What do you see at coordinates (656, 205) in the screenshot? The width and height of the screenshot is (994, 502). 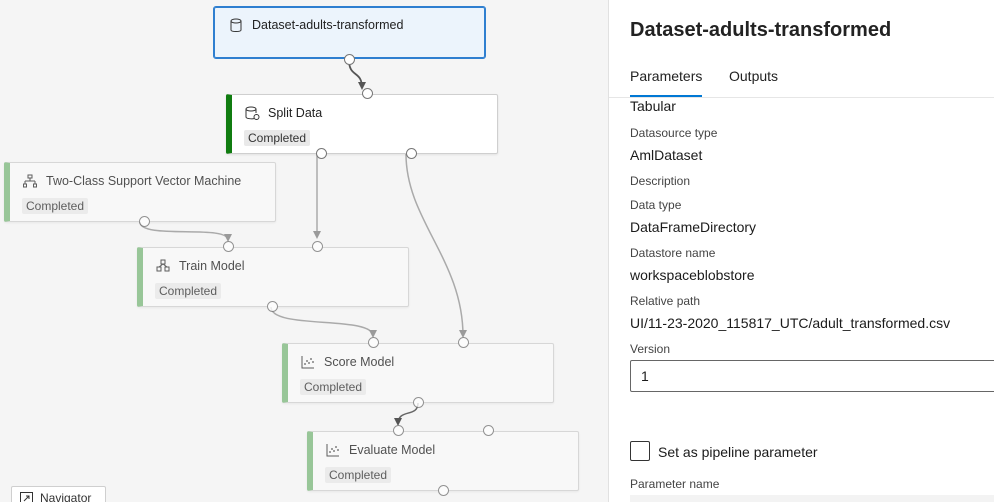 I see `data-type-label: Data type` at bounding box center [656, 205].